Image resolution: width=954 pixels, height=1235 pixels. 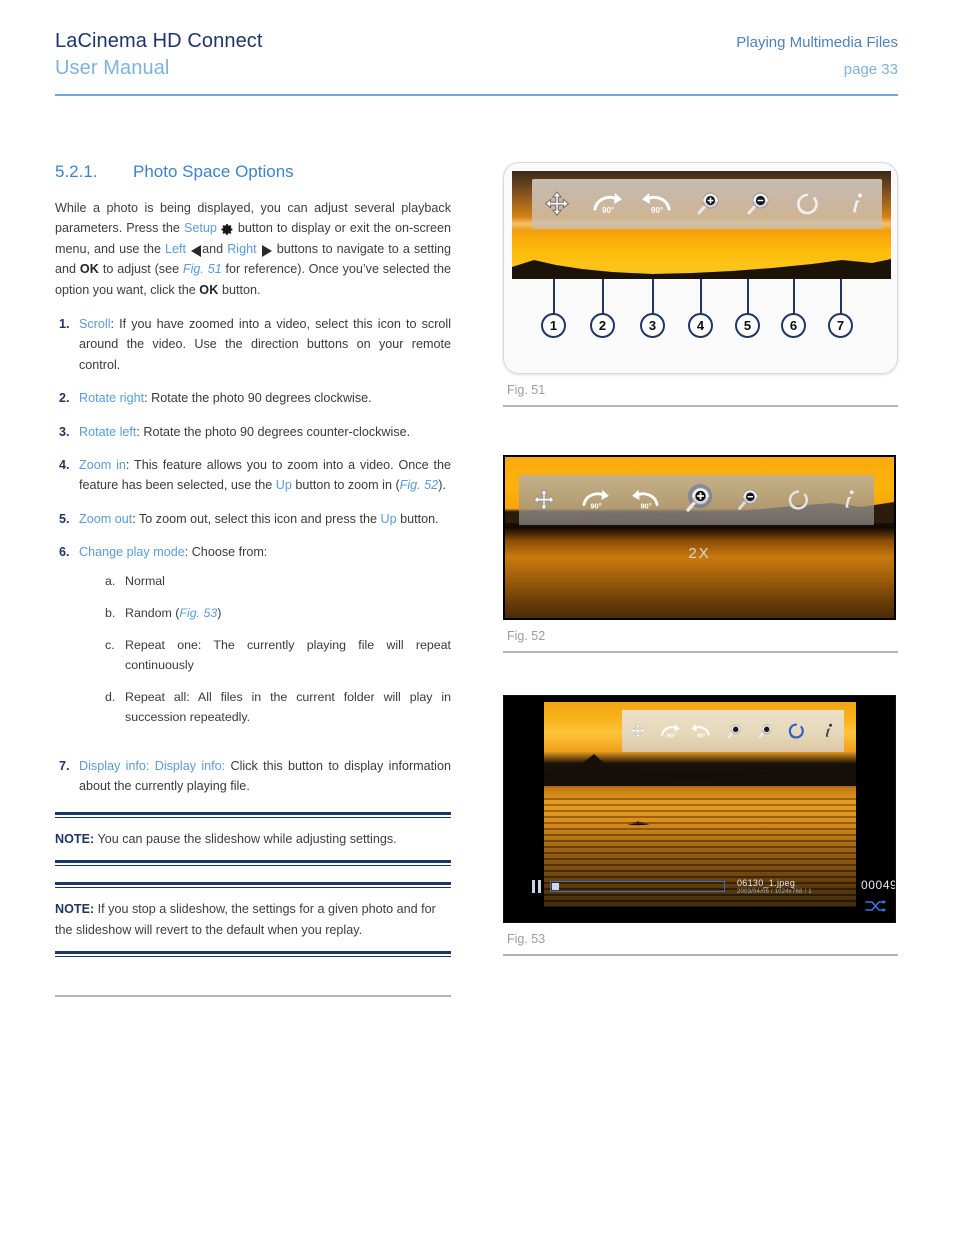 What do you see at coordinates (219, 613) in the screenshot?
I see `play-mode-random-text-2: )` at bounding box center [219, 613].